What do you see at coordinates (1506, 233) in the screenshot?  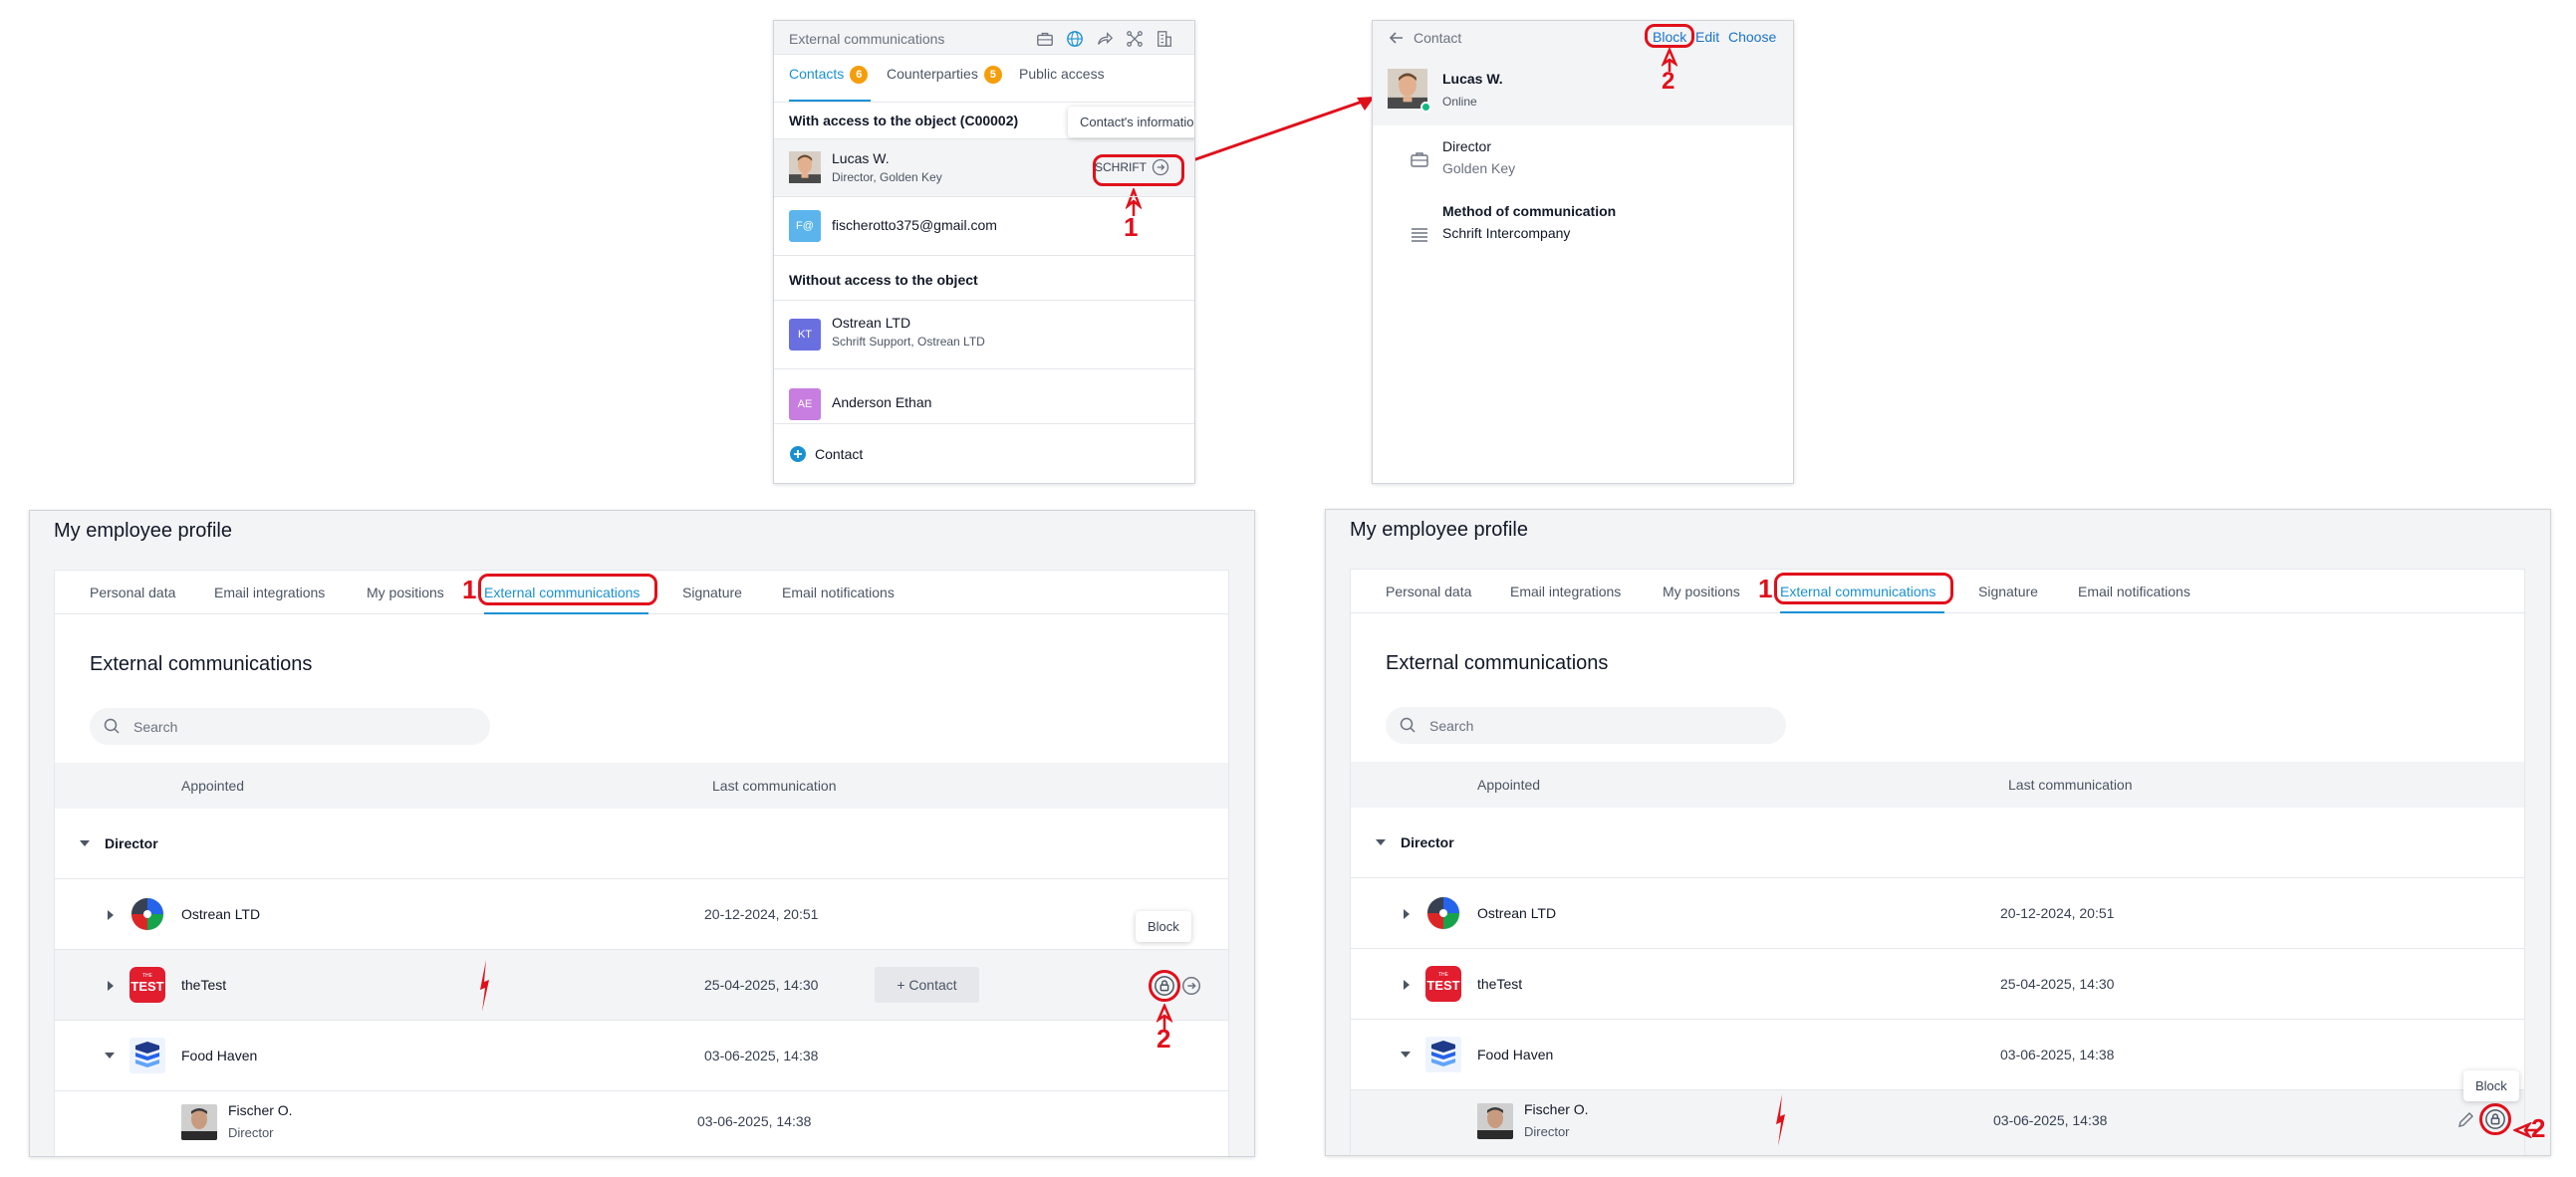 I see `method-value: Schrift Intercompany` at bounding box center [1506, 233].